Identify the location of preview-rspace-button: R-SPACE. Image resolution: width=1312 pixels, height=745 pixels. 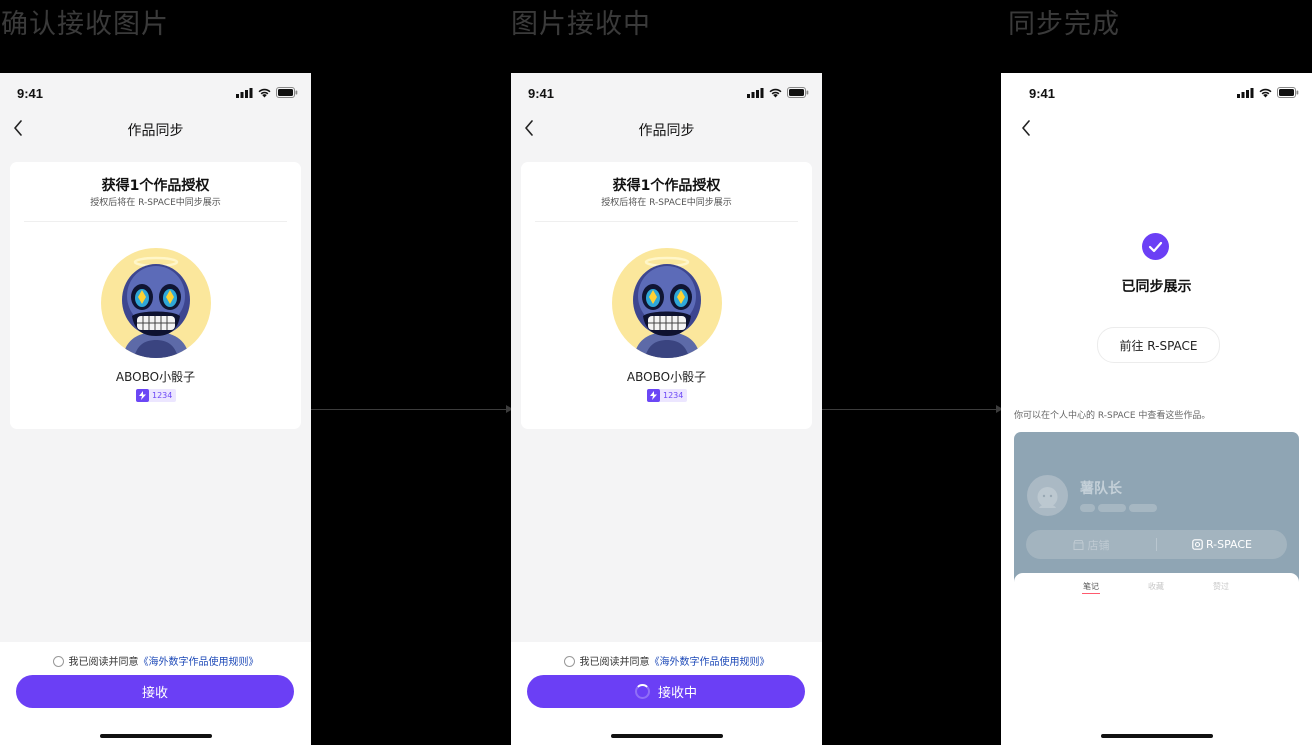
(1222, 544).